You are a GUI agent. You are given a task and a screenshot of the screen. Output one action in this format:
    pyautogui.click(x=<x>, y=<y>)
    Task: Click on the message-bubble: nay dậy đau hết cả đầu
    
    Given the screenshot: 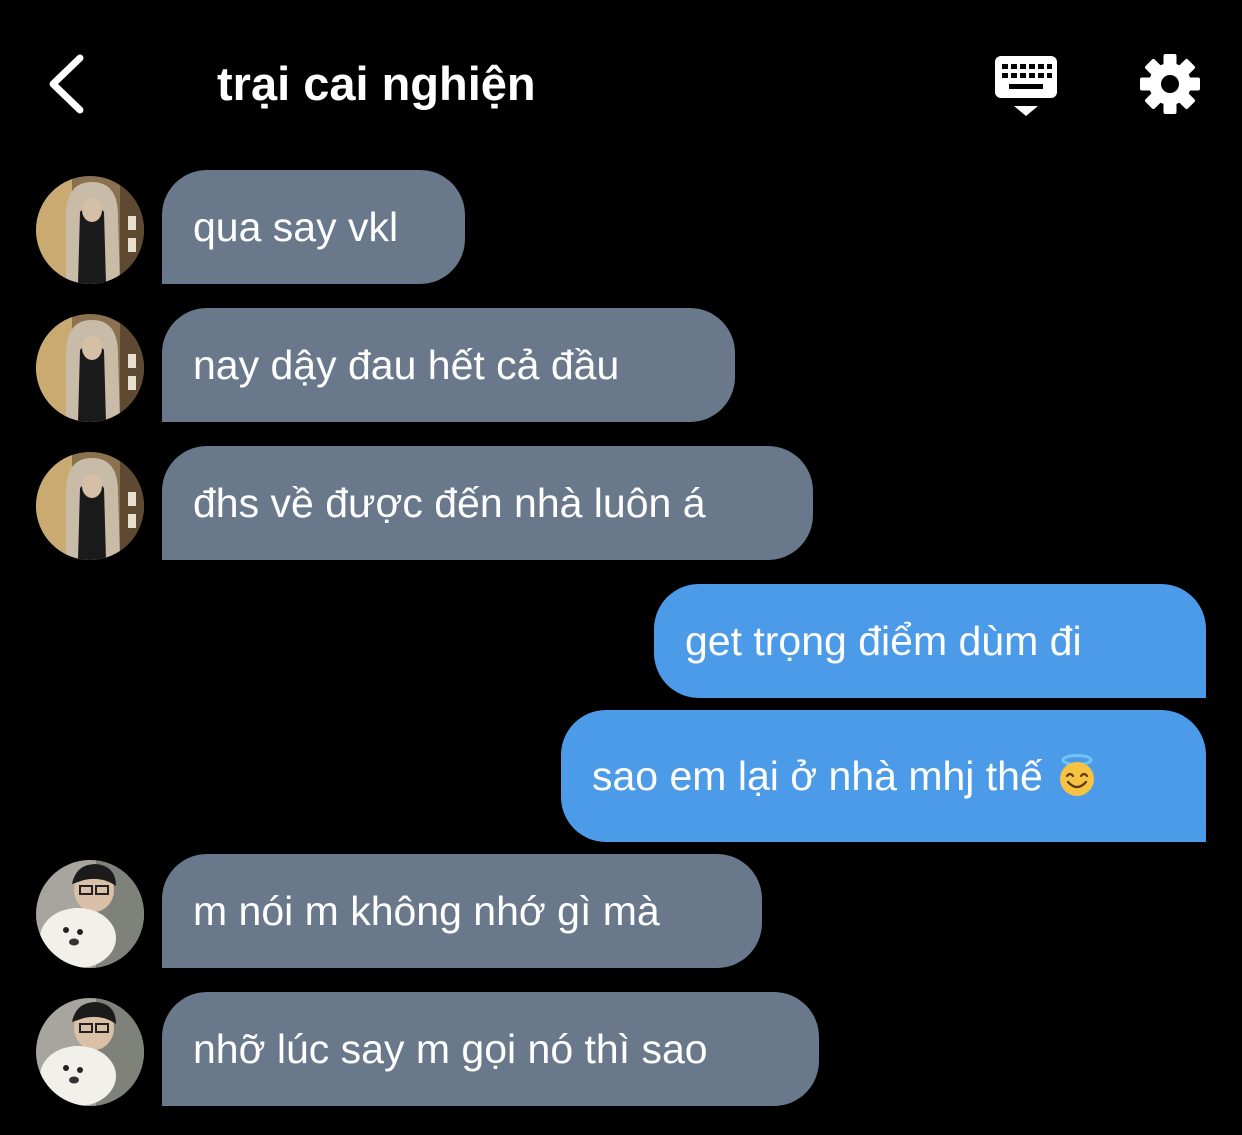 What is the action you would take?
    pyautogui.click(x=448, y=365)
    